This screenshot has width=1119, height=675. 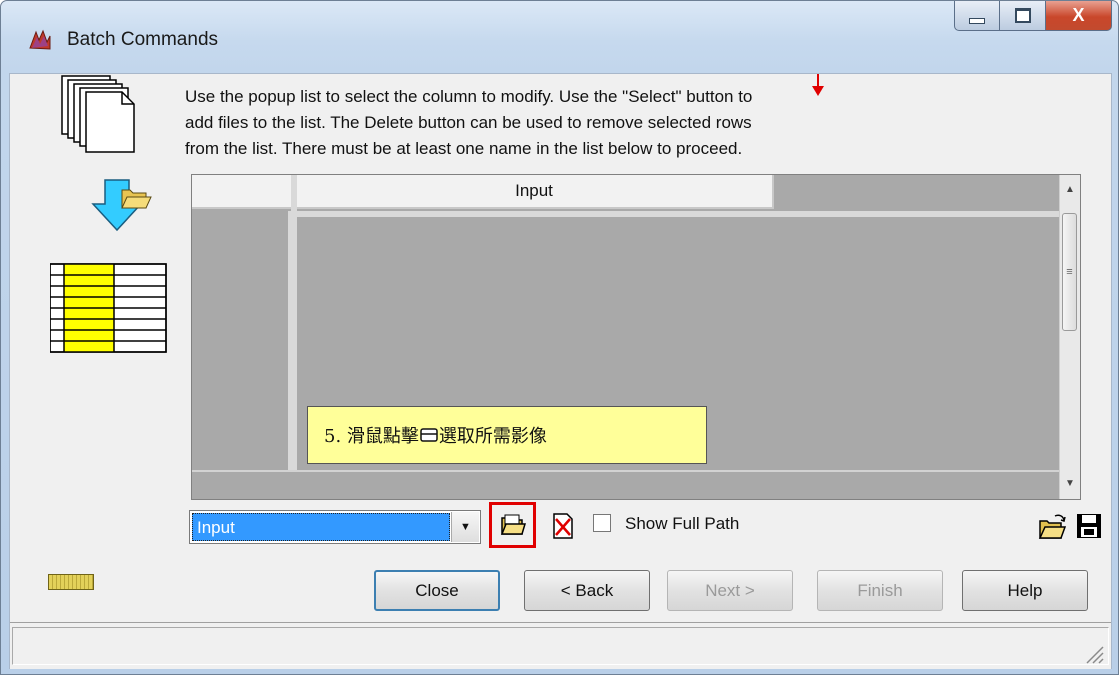 What do you see at coordinates (371, 436) in the screenshot?
I see `annotation-text-start: 5. 滑鼠點擊` at bounding box center [371, 436].